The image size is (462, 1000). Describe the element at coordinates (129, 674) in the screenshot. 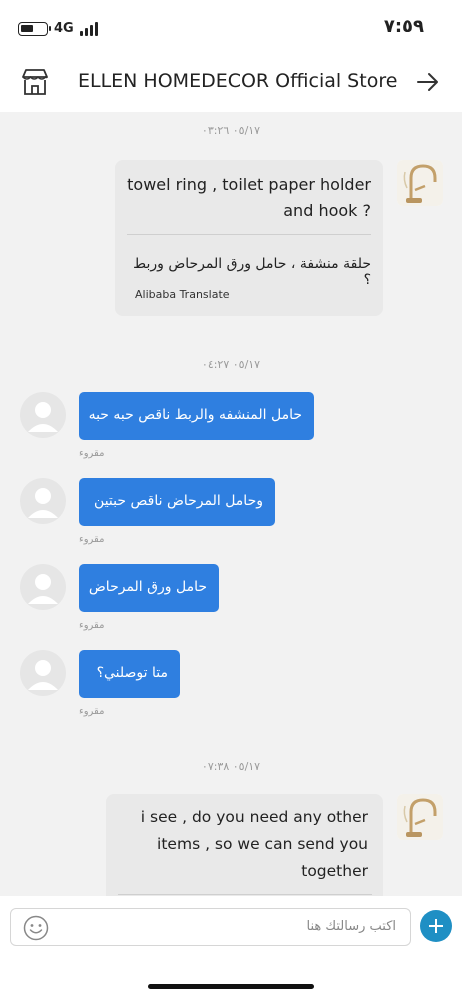

I see `user-message-bubble: متا توصلني؟` at that location.